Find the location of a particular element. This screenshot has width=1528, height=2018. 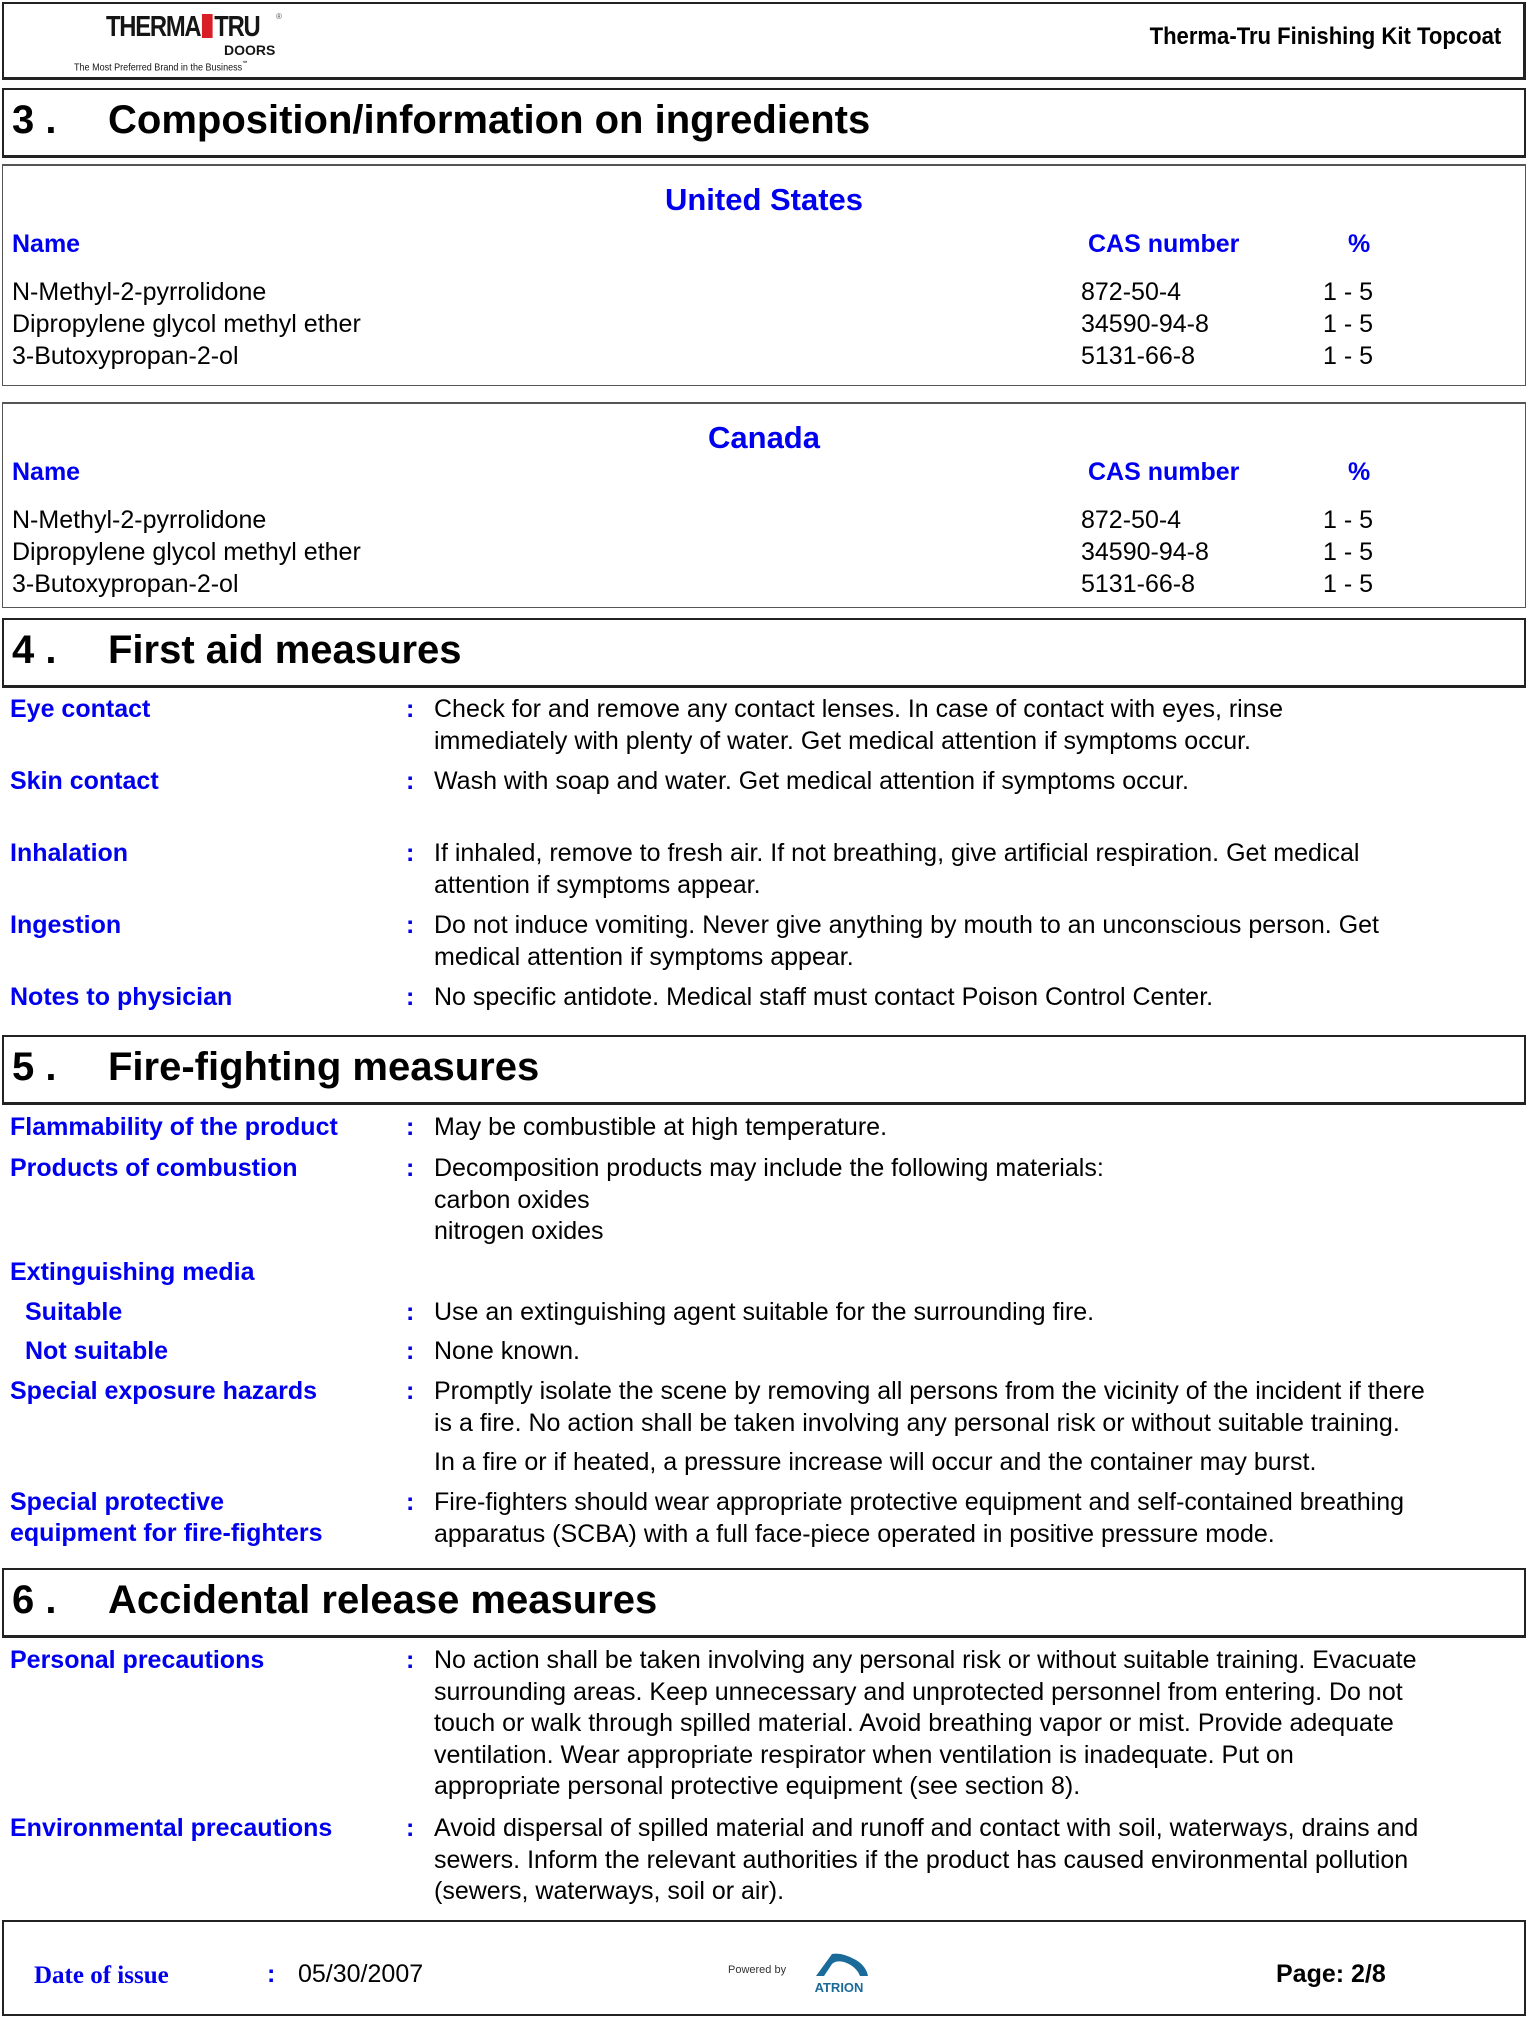

section-title: Accidental release measures is located at coordinates (383, 1600).